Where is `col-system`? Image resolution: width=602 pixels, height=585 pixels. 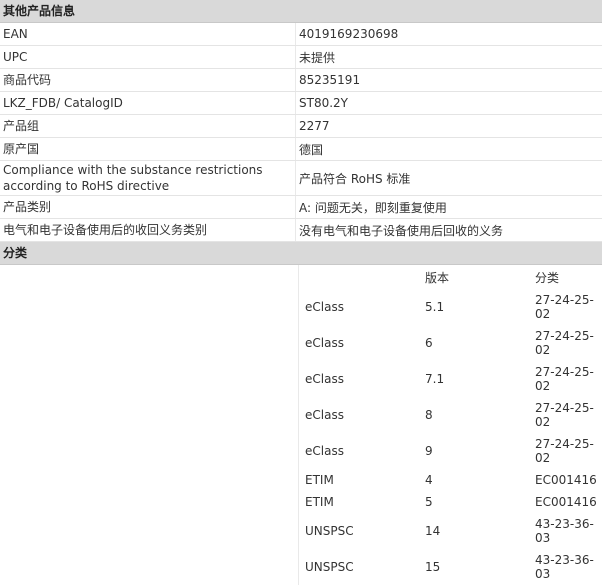 col-system is located at coordinates (362, 277).